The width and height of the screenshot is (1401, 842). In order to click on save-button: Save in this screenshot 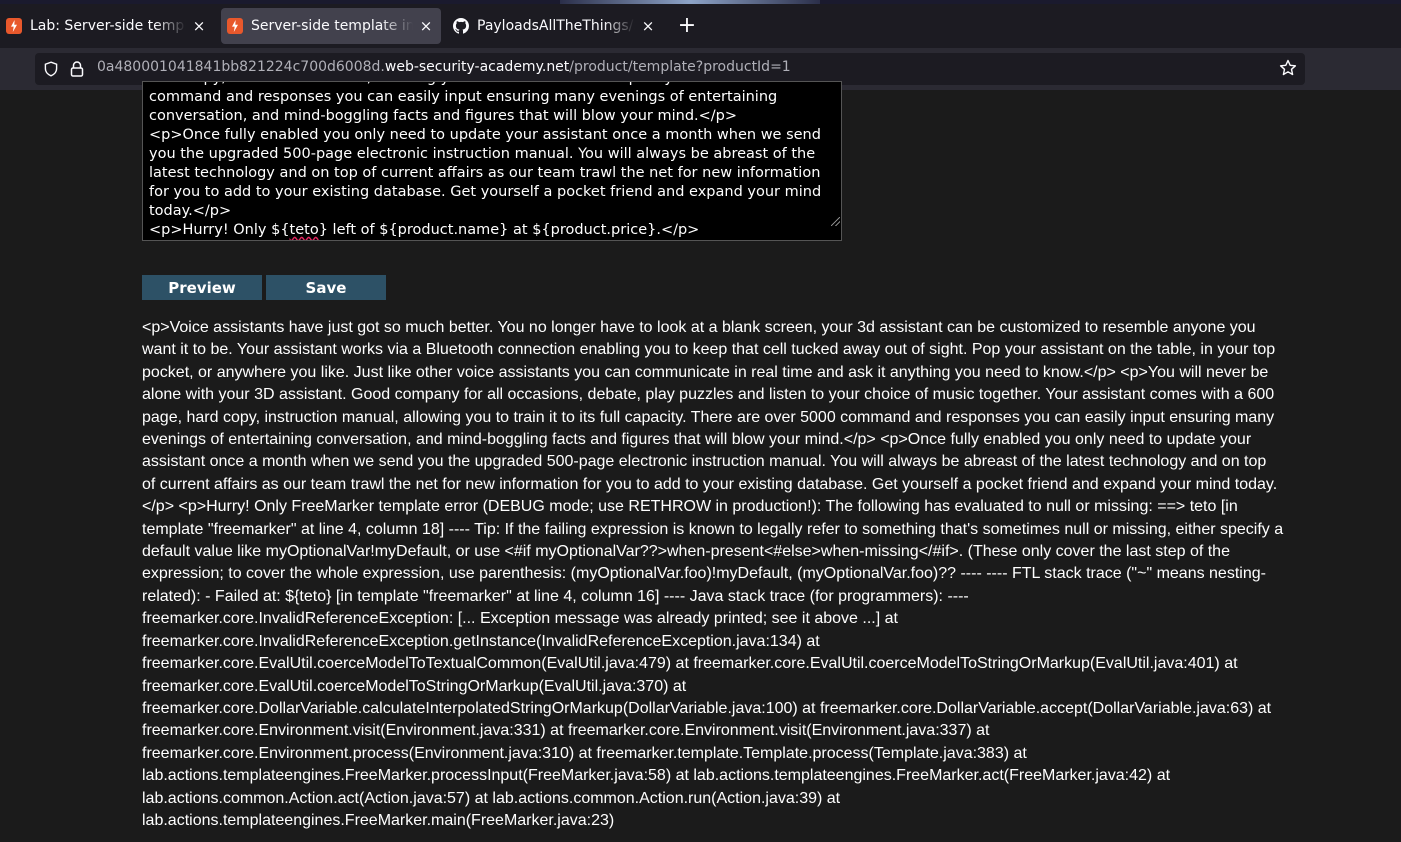, I will do `click(326, 287)`.